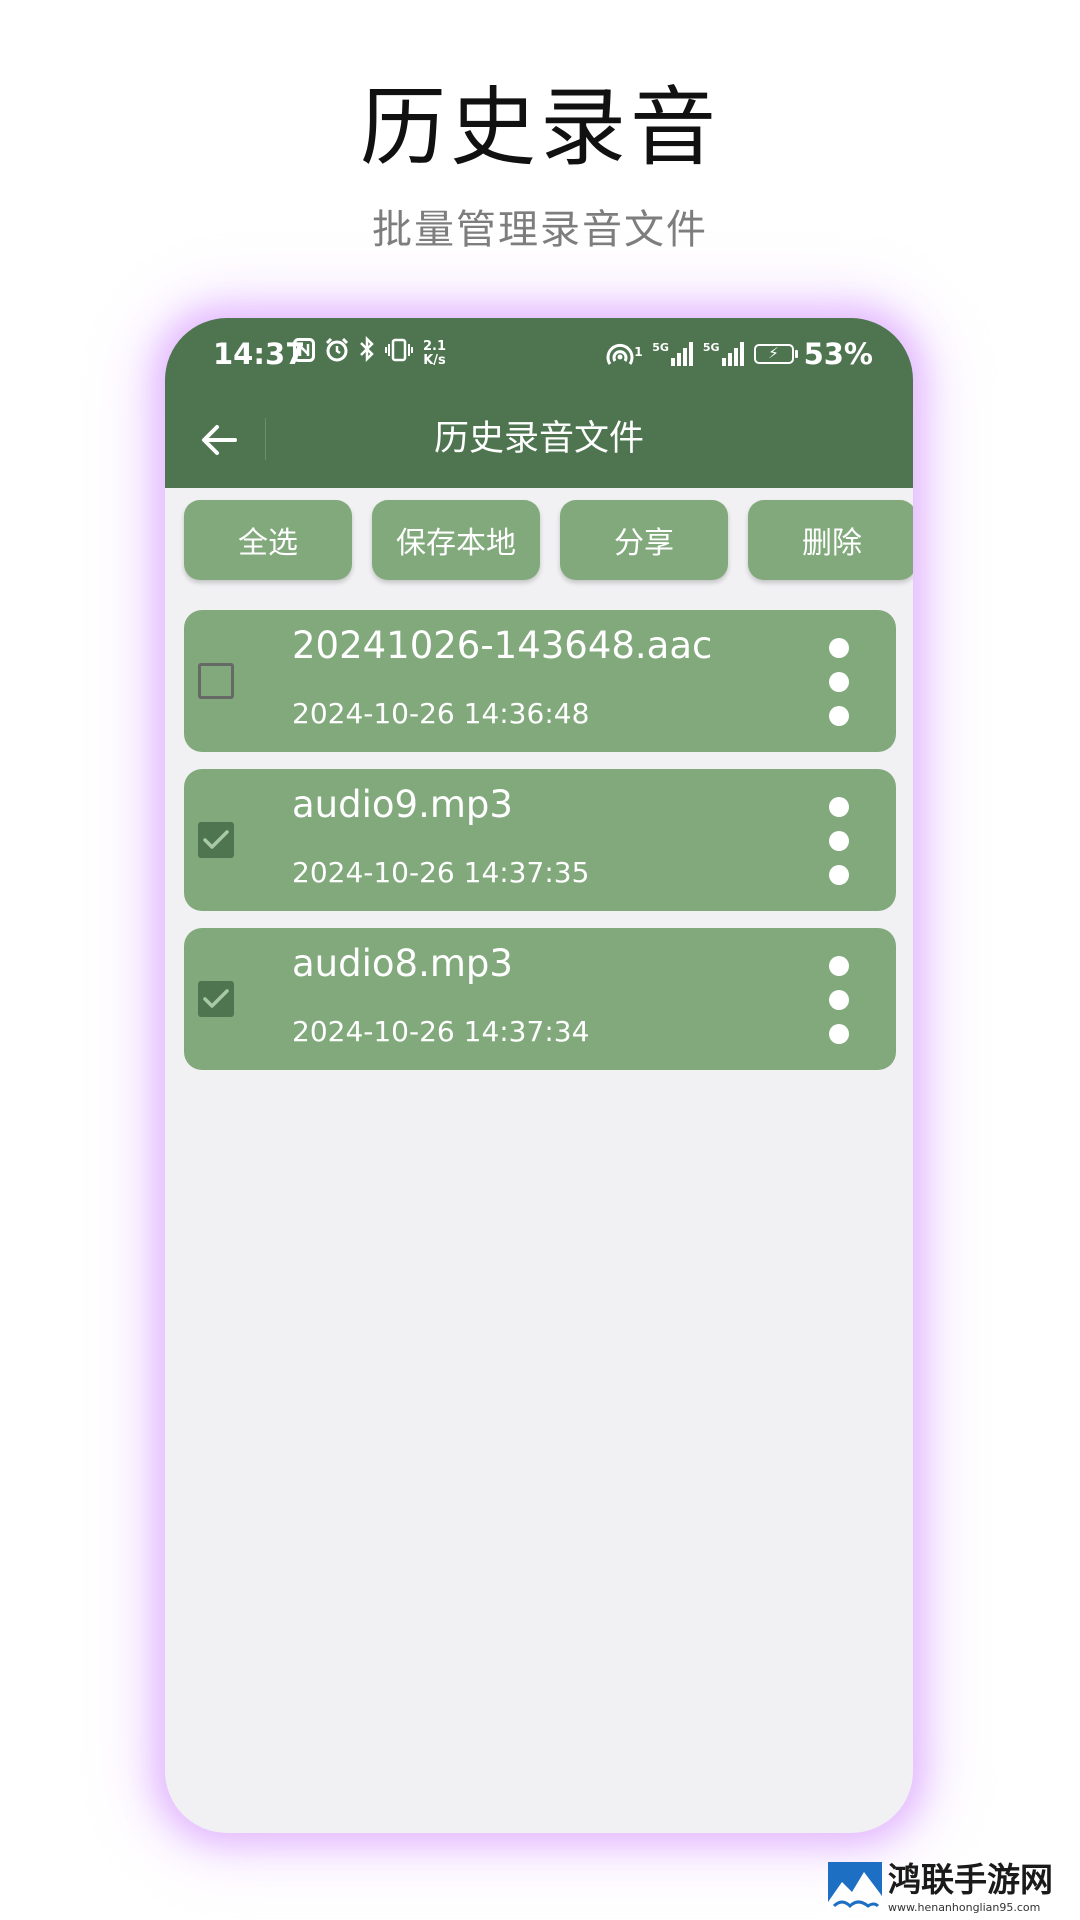 This screenshot has width=1080, height=1920. I want to click on file-time: 2024-10-26 14:36:48, so click(441, 713).